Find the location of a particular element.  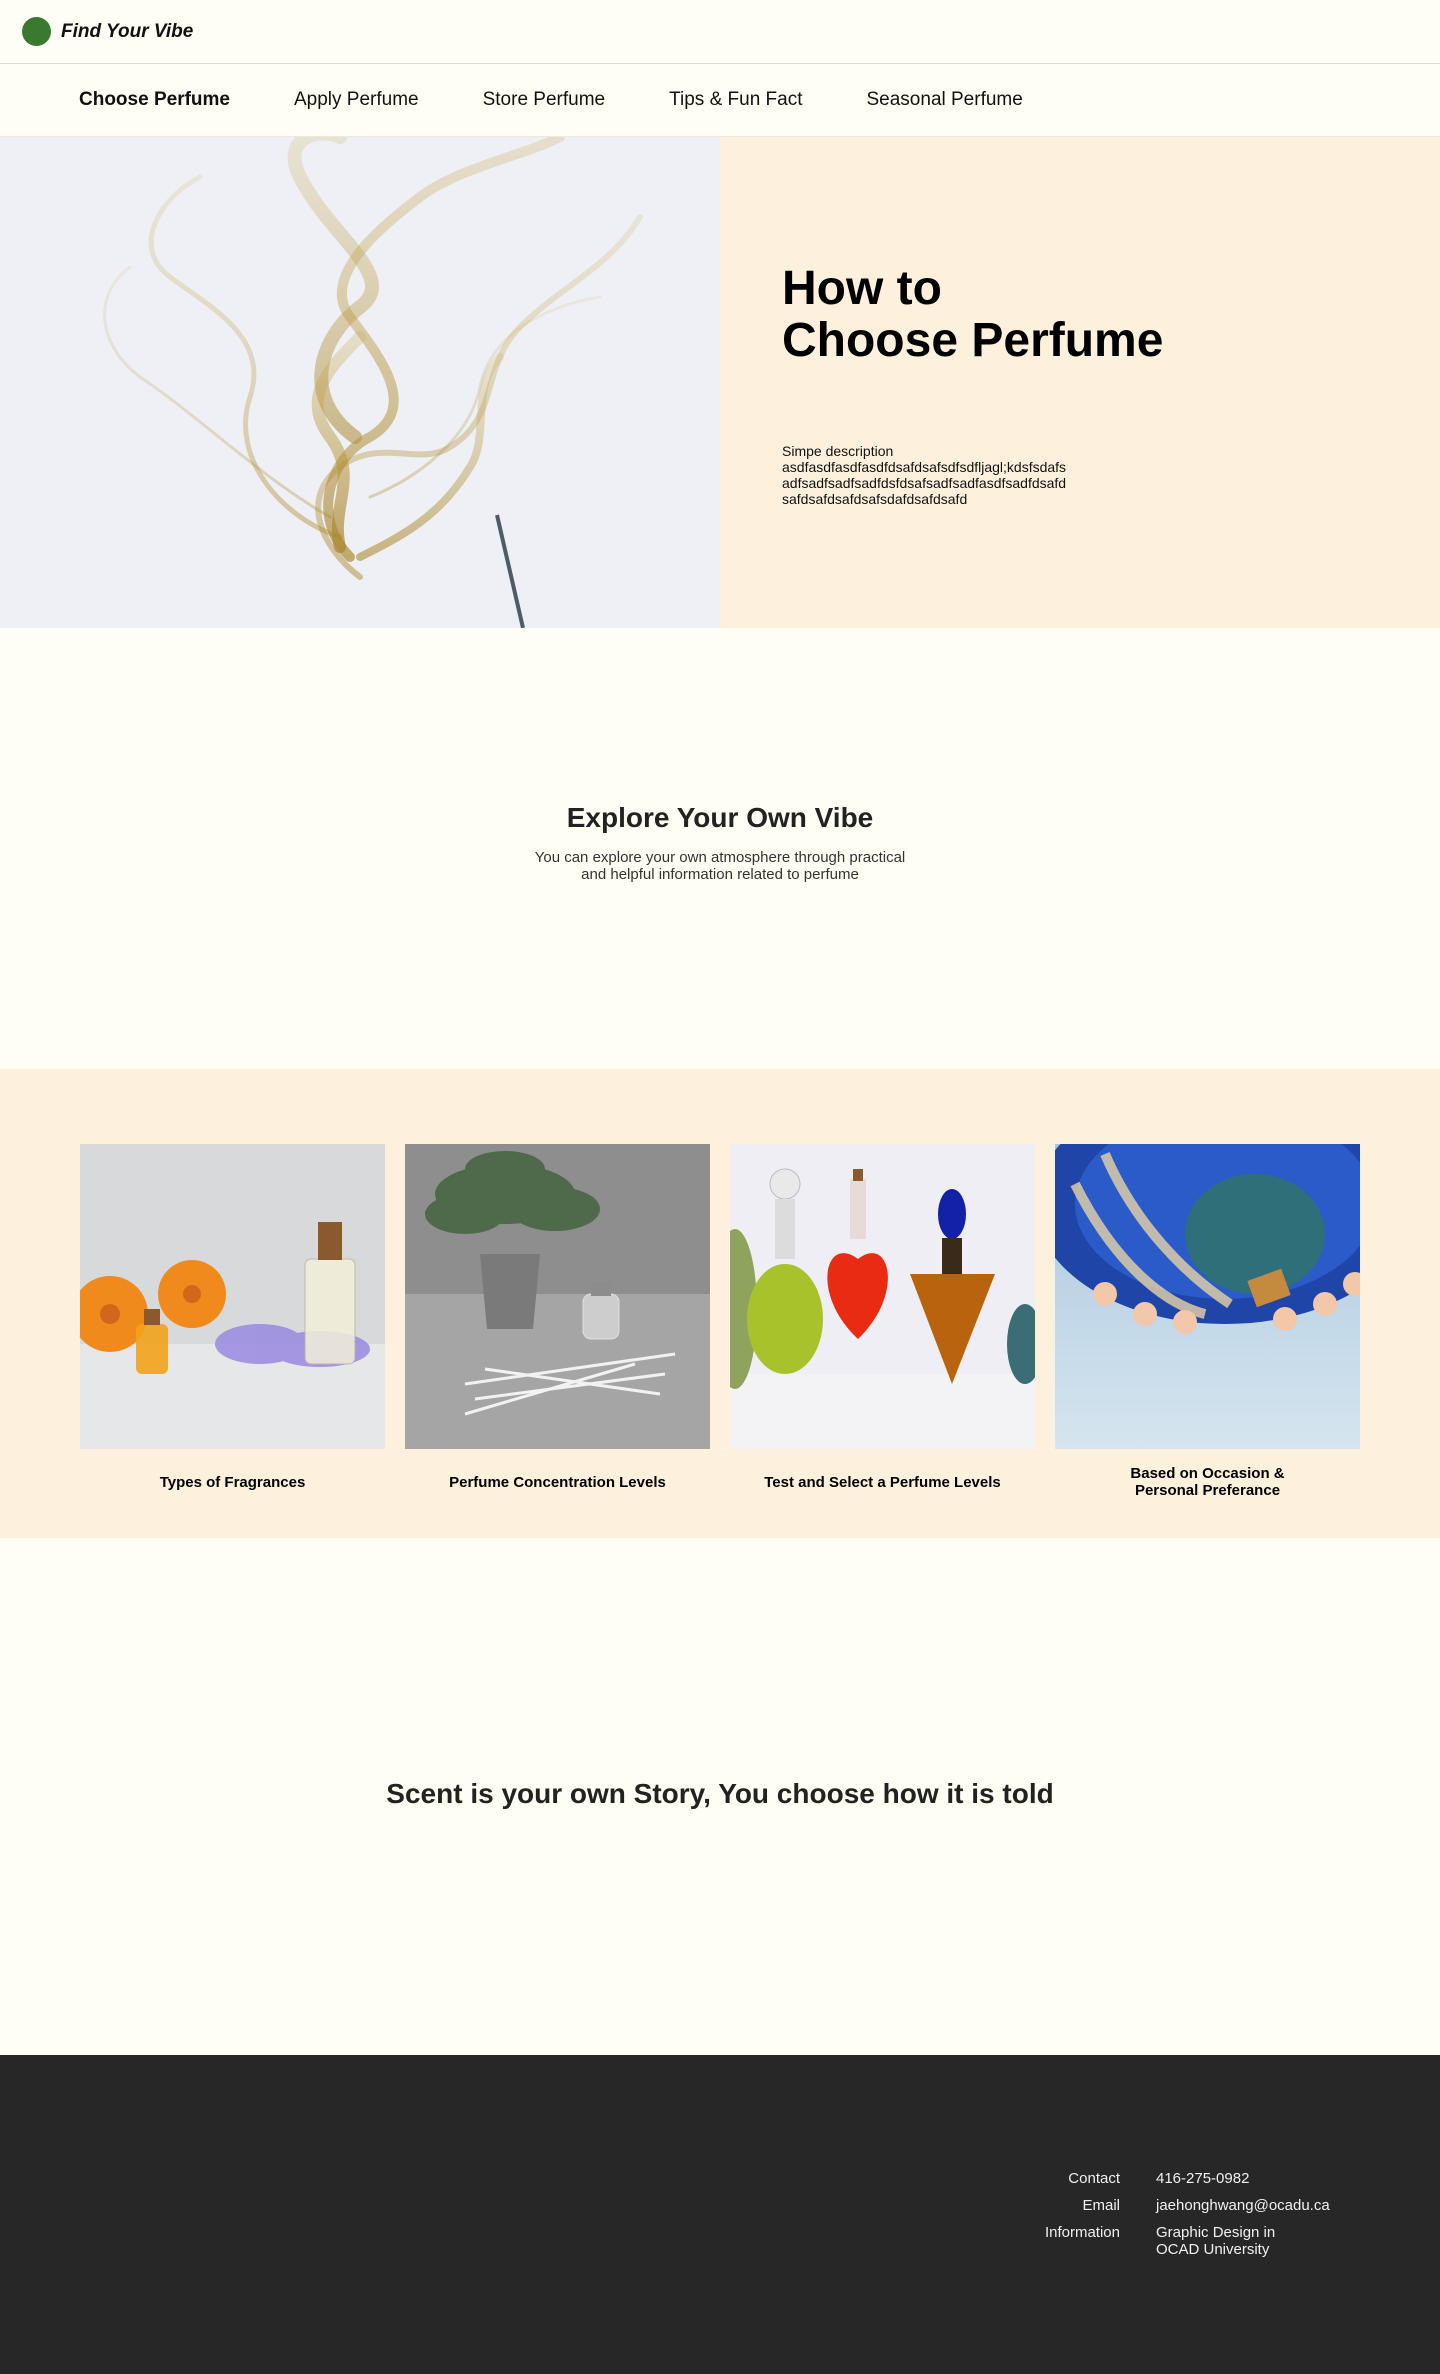

card-test-and-select: Test and Select a Perfume Levels is located at coordinates (882, 1341).